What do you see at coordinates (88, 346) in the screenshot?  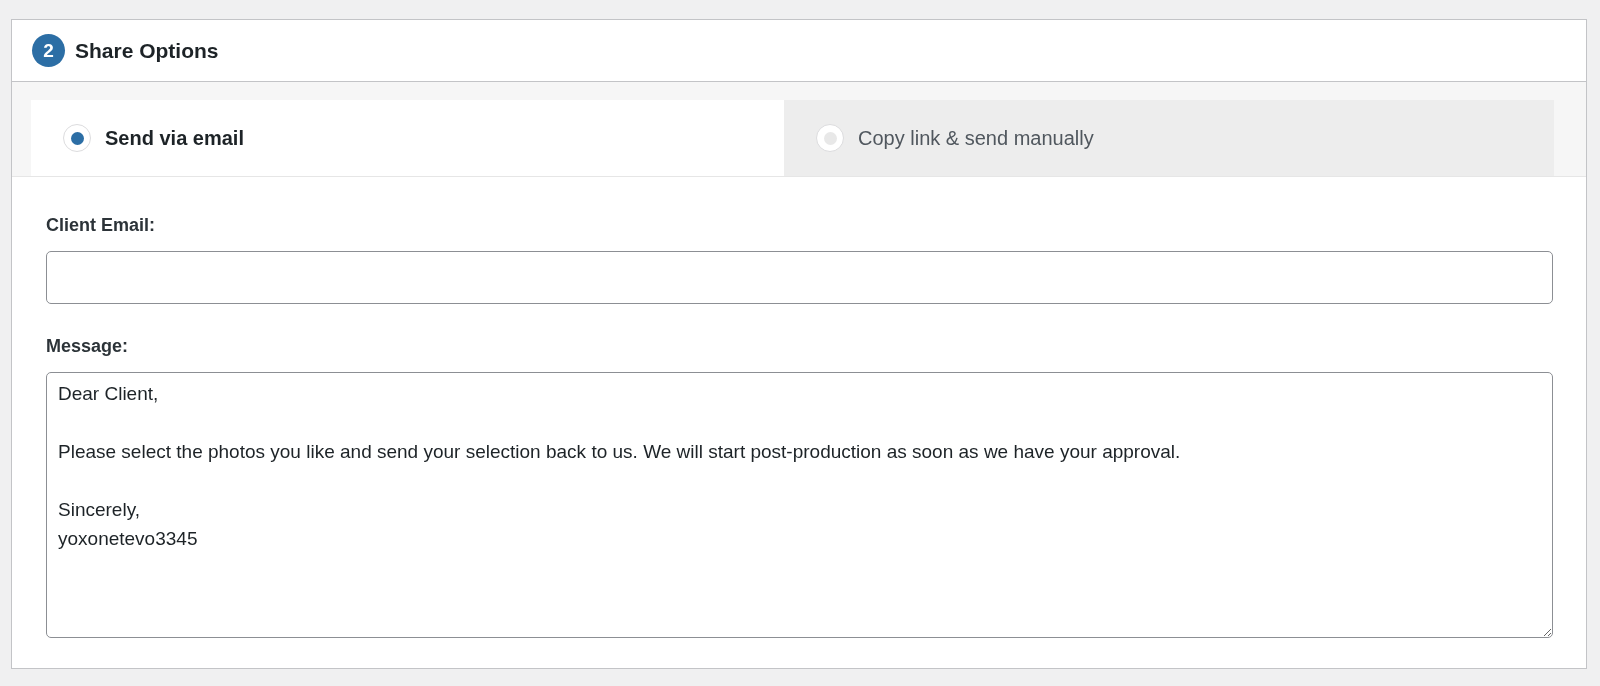 I see `field-label: Message:` at bounding box center [88, 346].